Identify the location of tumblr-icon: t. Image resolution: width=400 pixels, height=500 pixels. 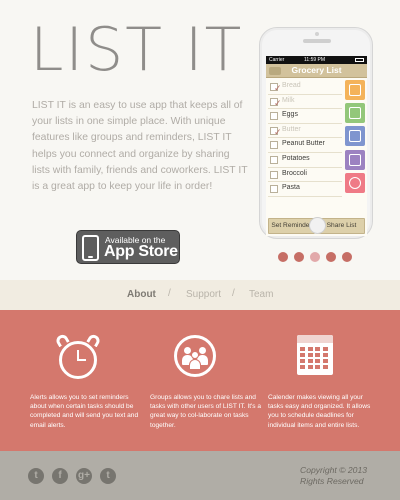
(108, 476).